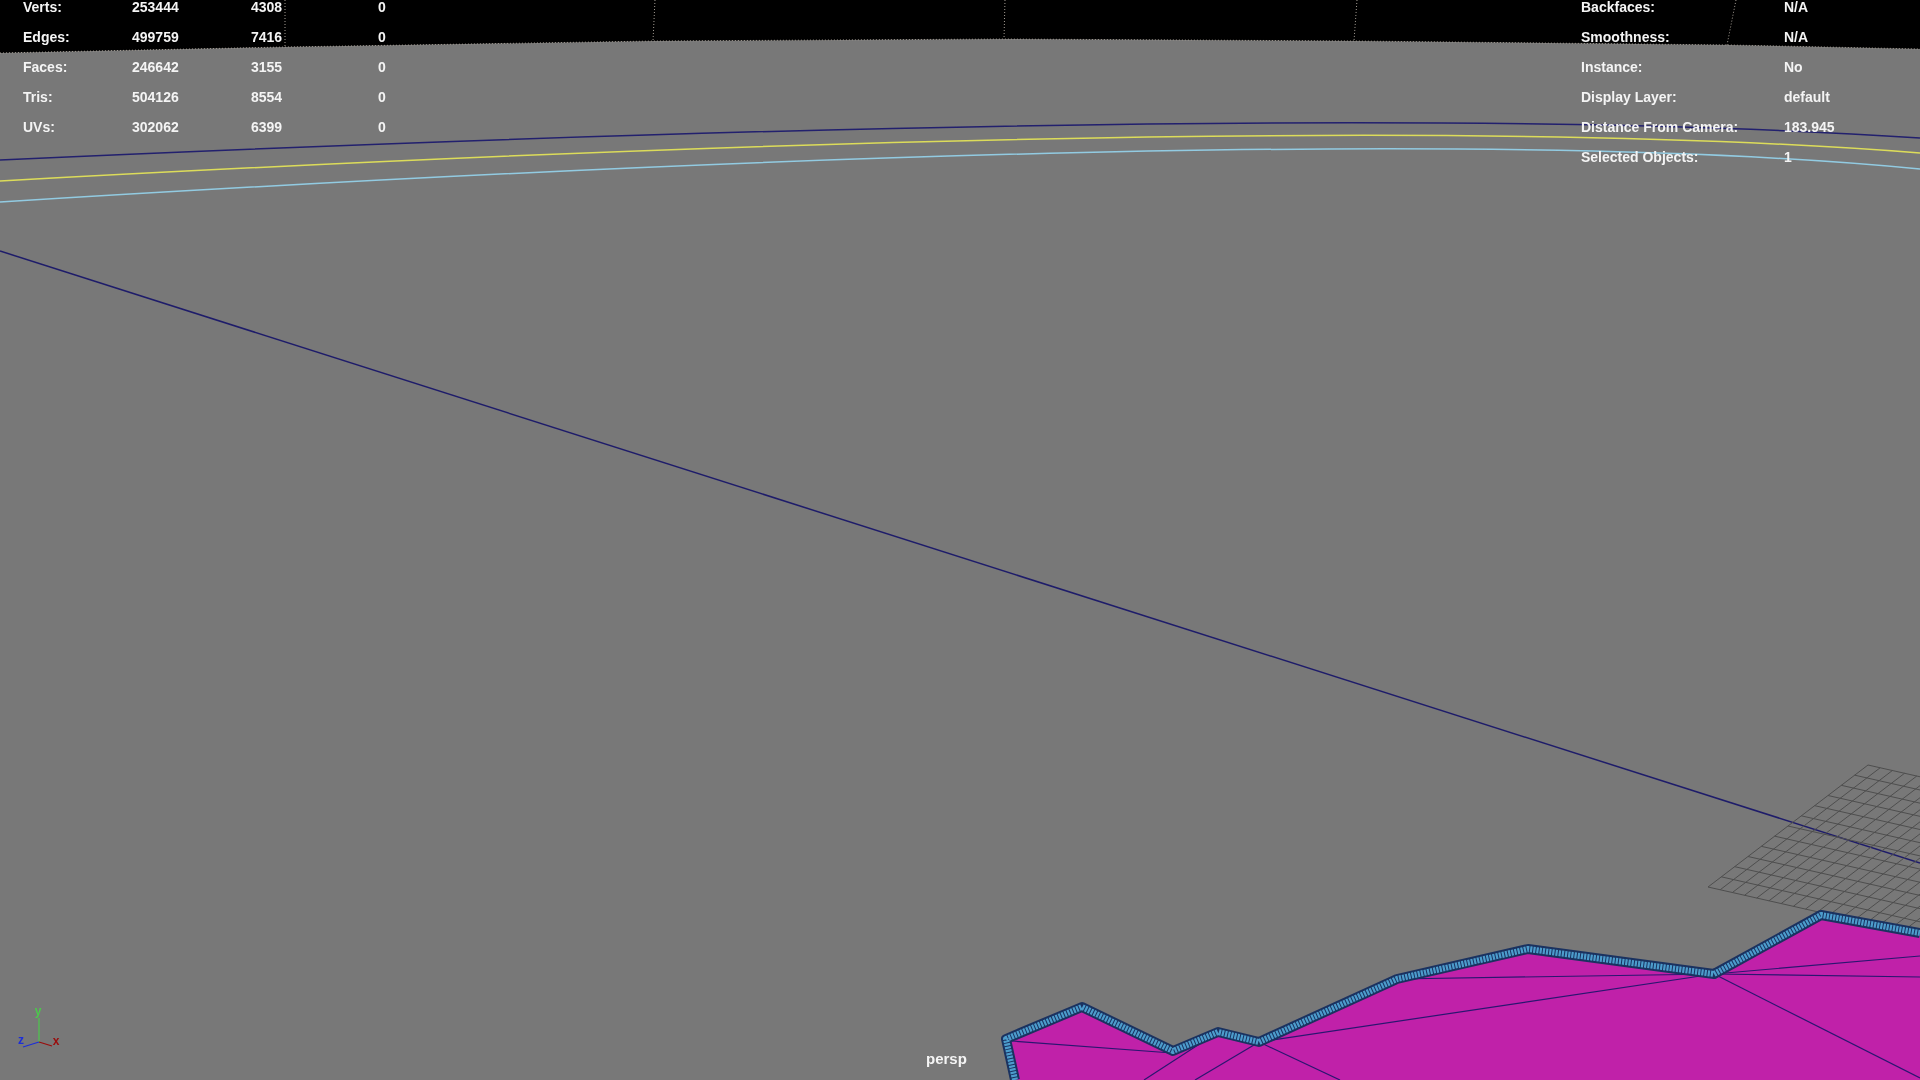 The image size is (1920, 1080). Describe the element at coordinates (267, 7) in the screenshot. I see `stat-value: 4308` at that location.